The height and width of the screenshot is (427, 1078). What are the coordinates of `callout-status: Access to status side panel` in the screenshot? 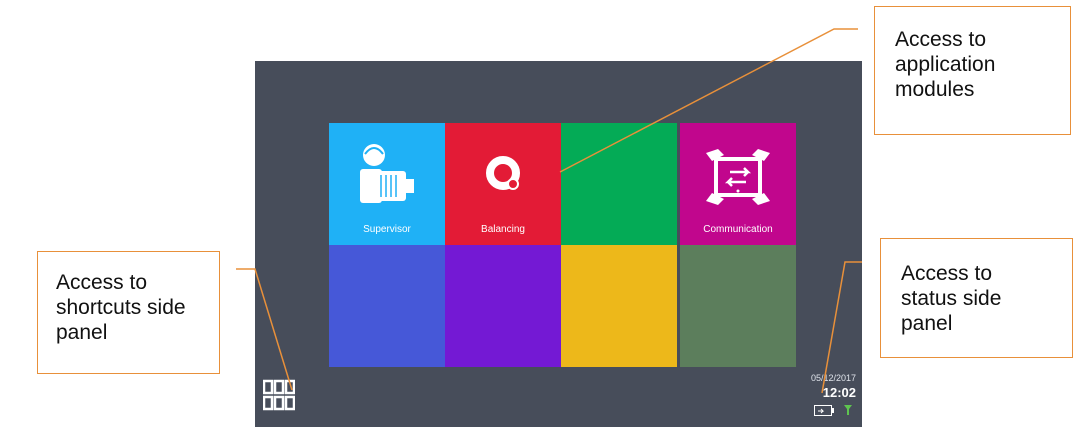 It's located at (976, 298).